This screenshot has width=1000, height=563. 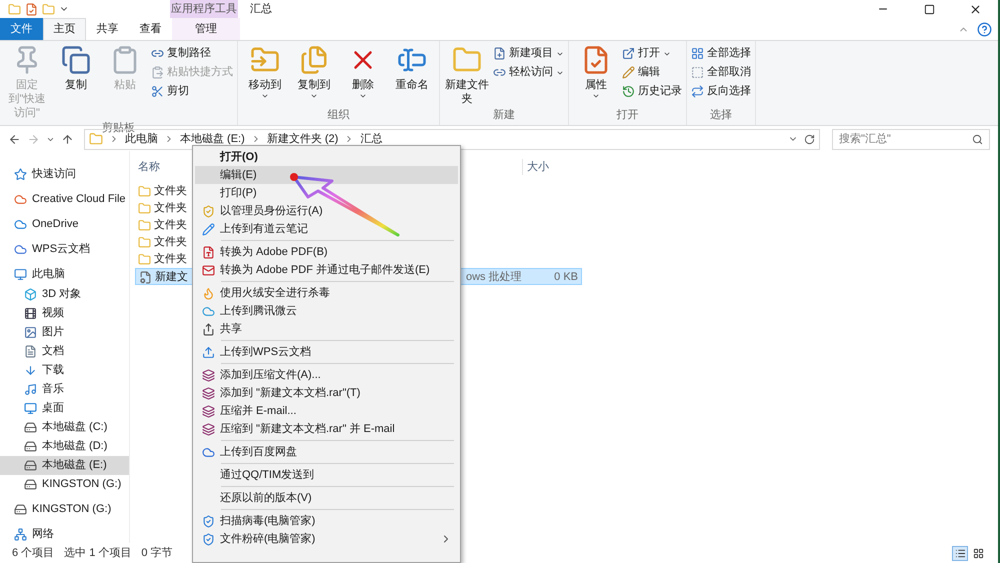 I want to click on file-size: 0 KB, so click(x=566, y=277).